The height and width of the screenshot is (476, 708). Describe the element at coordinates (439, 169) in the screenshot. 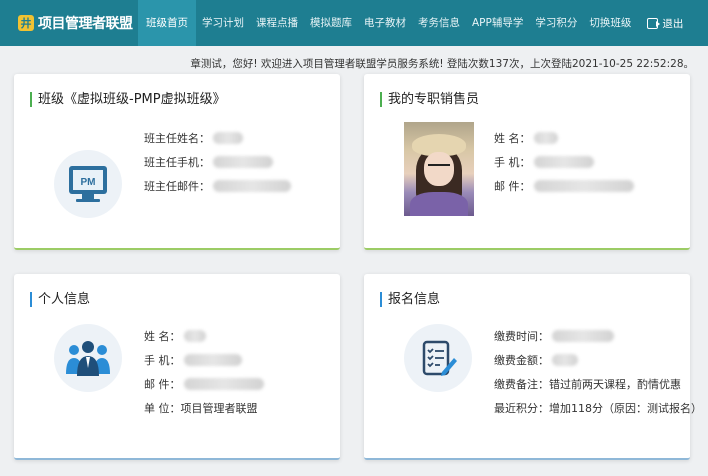

I see `sales-avatar` at that location.